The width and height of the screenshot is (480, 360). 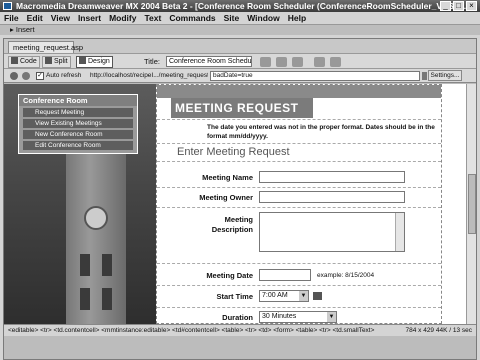 What do you see at coordinates (234, 296) in the screenshot?
I see `start-time-label: Start Time` at bounding box center [234, 296].